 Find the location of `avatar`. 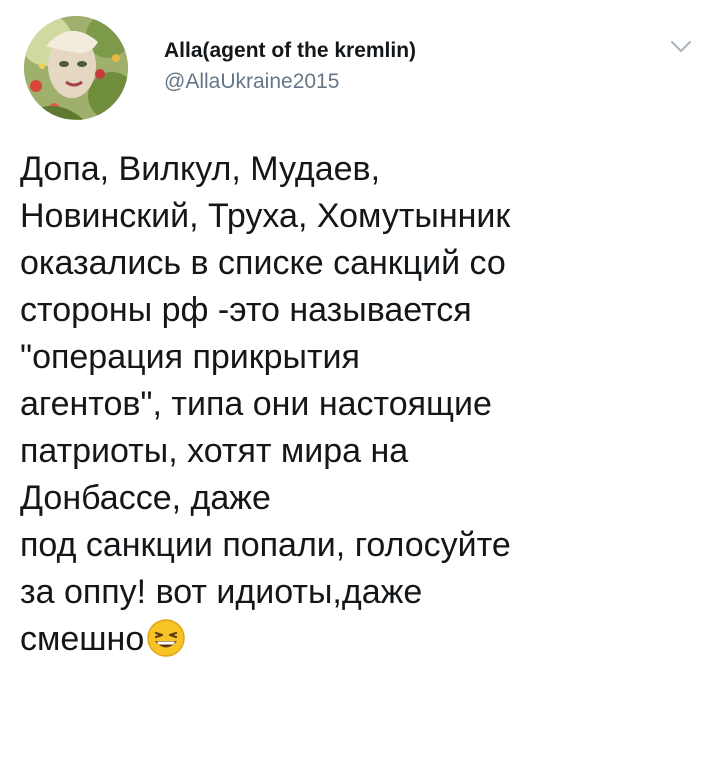

avatar is located at coordinates (76, 68).